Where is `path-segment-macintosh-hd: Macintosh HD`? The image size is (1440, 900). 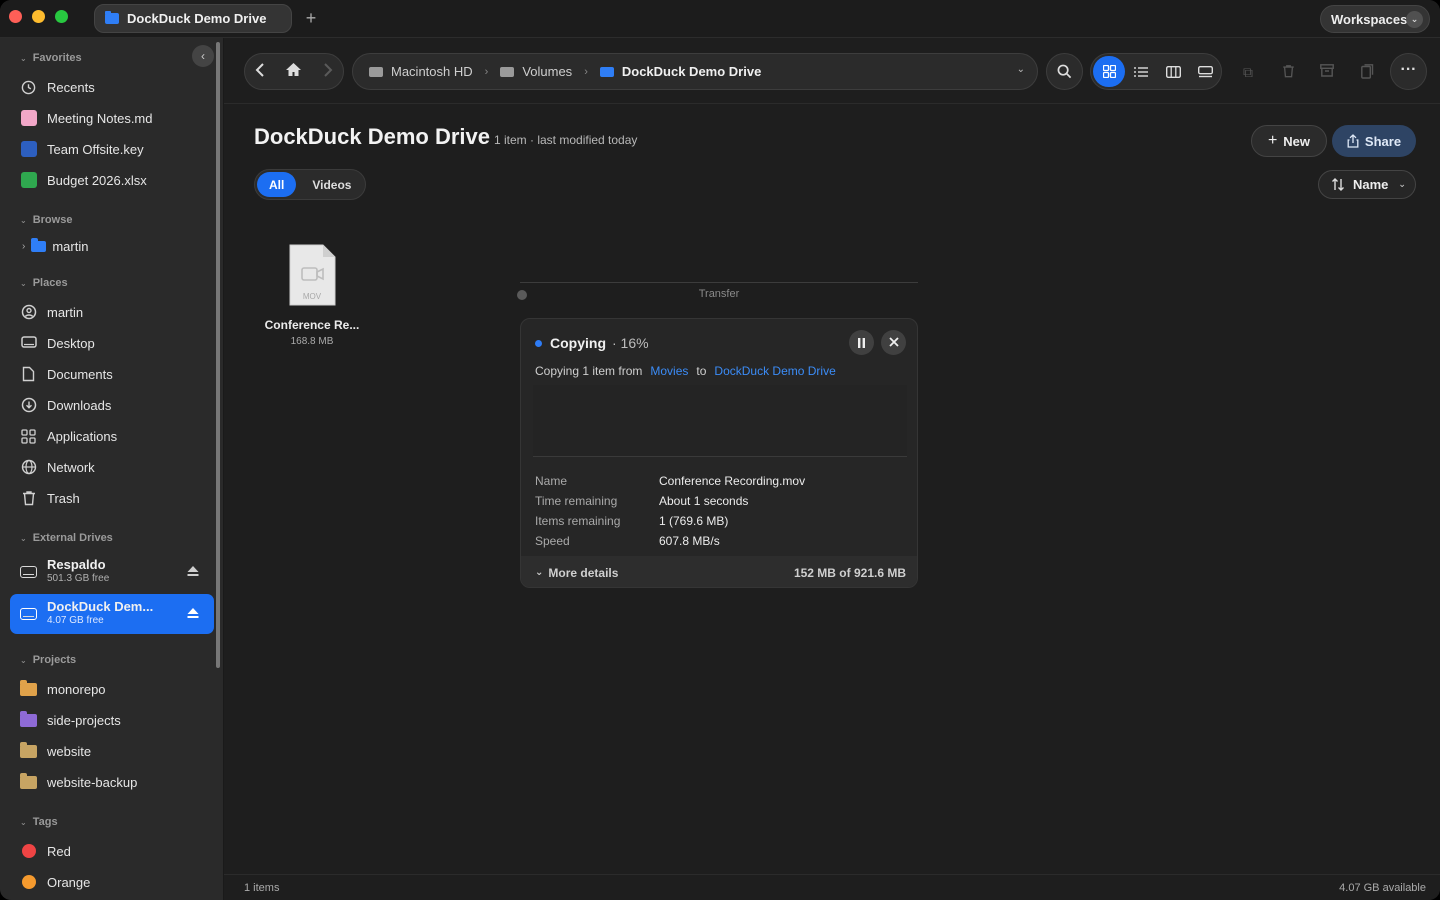 path-segment-macintosh-hd: Macintosh HD is located at coordinates (432, 71).